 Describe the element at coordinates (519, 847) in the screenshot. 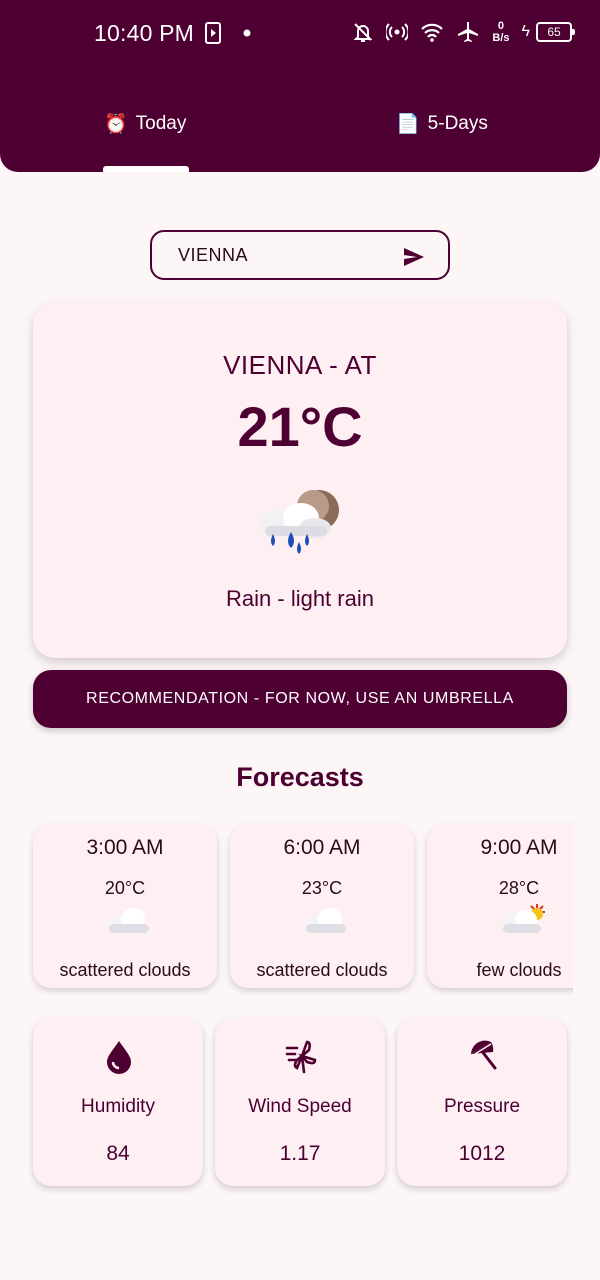

I see `forecast-time: 9:00 AM` at that location.